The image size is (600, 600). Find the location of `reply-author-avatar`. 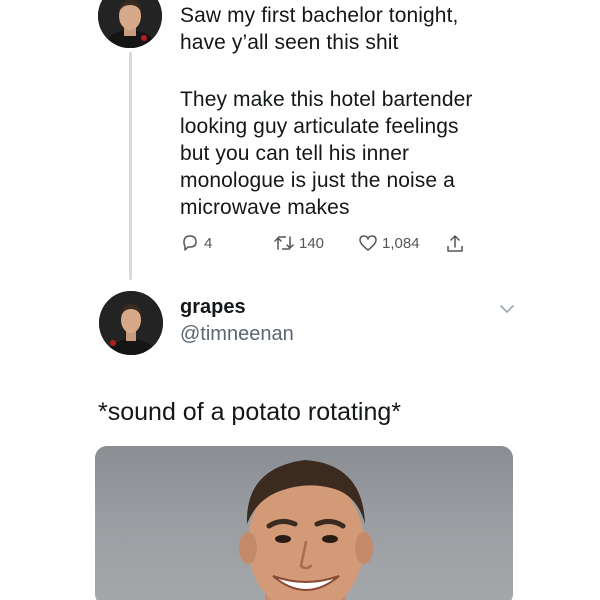

reply-author-avatar is located at coordinates (131, 323).